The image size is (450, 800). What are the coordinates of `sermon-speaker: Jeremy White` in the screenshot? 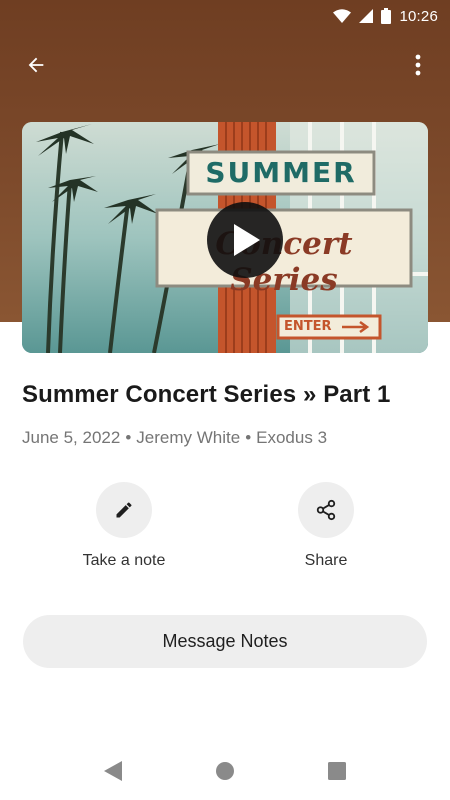 It's located at (188, 437).